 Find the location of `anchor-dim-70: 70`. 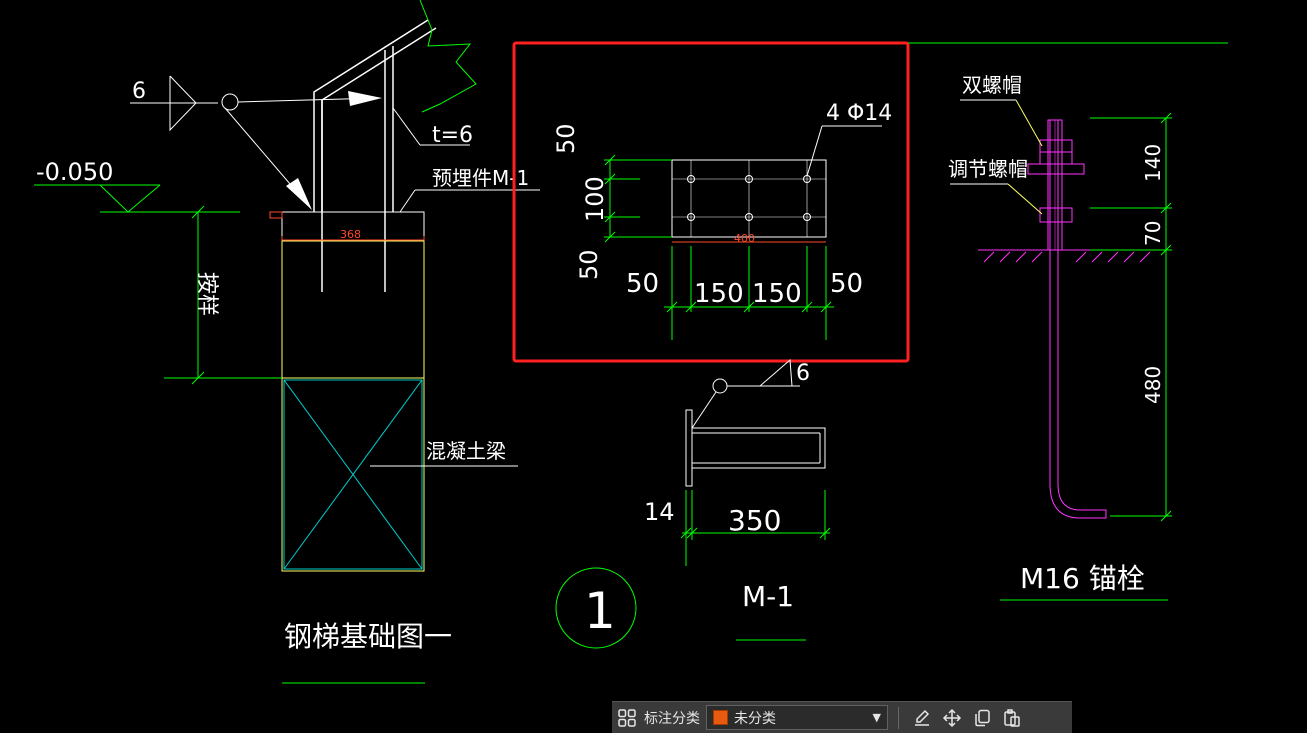

anchor-dim-70: 70 is located at coordinates (1153, 233).